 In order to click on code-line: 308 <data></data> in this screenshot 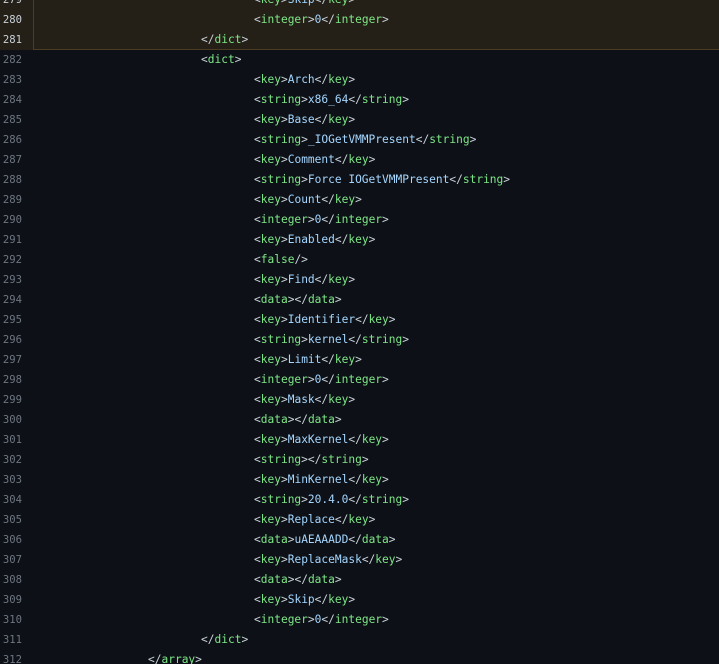, I will do `click(359, 580)`.